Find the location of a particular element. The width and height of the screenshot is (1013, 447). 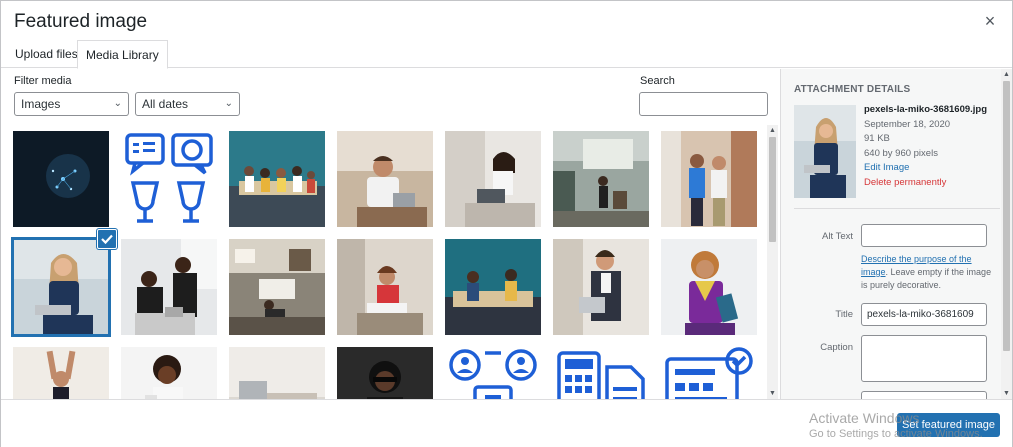

filter-media-label: Filter media is located at coordinates (43, 81).